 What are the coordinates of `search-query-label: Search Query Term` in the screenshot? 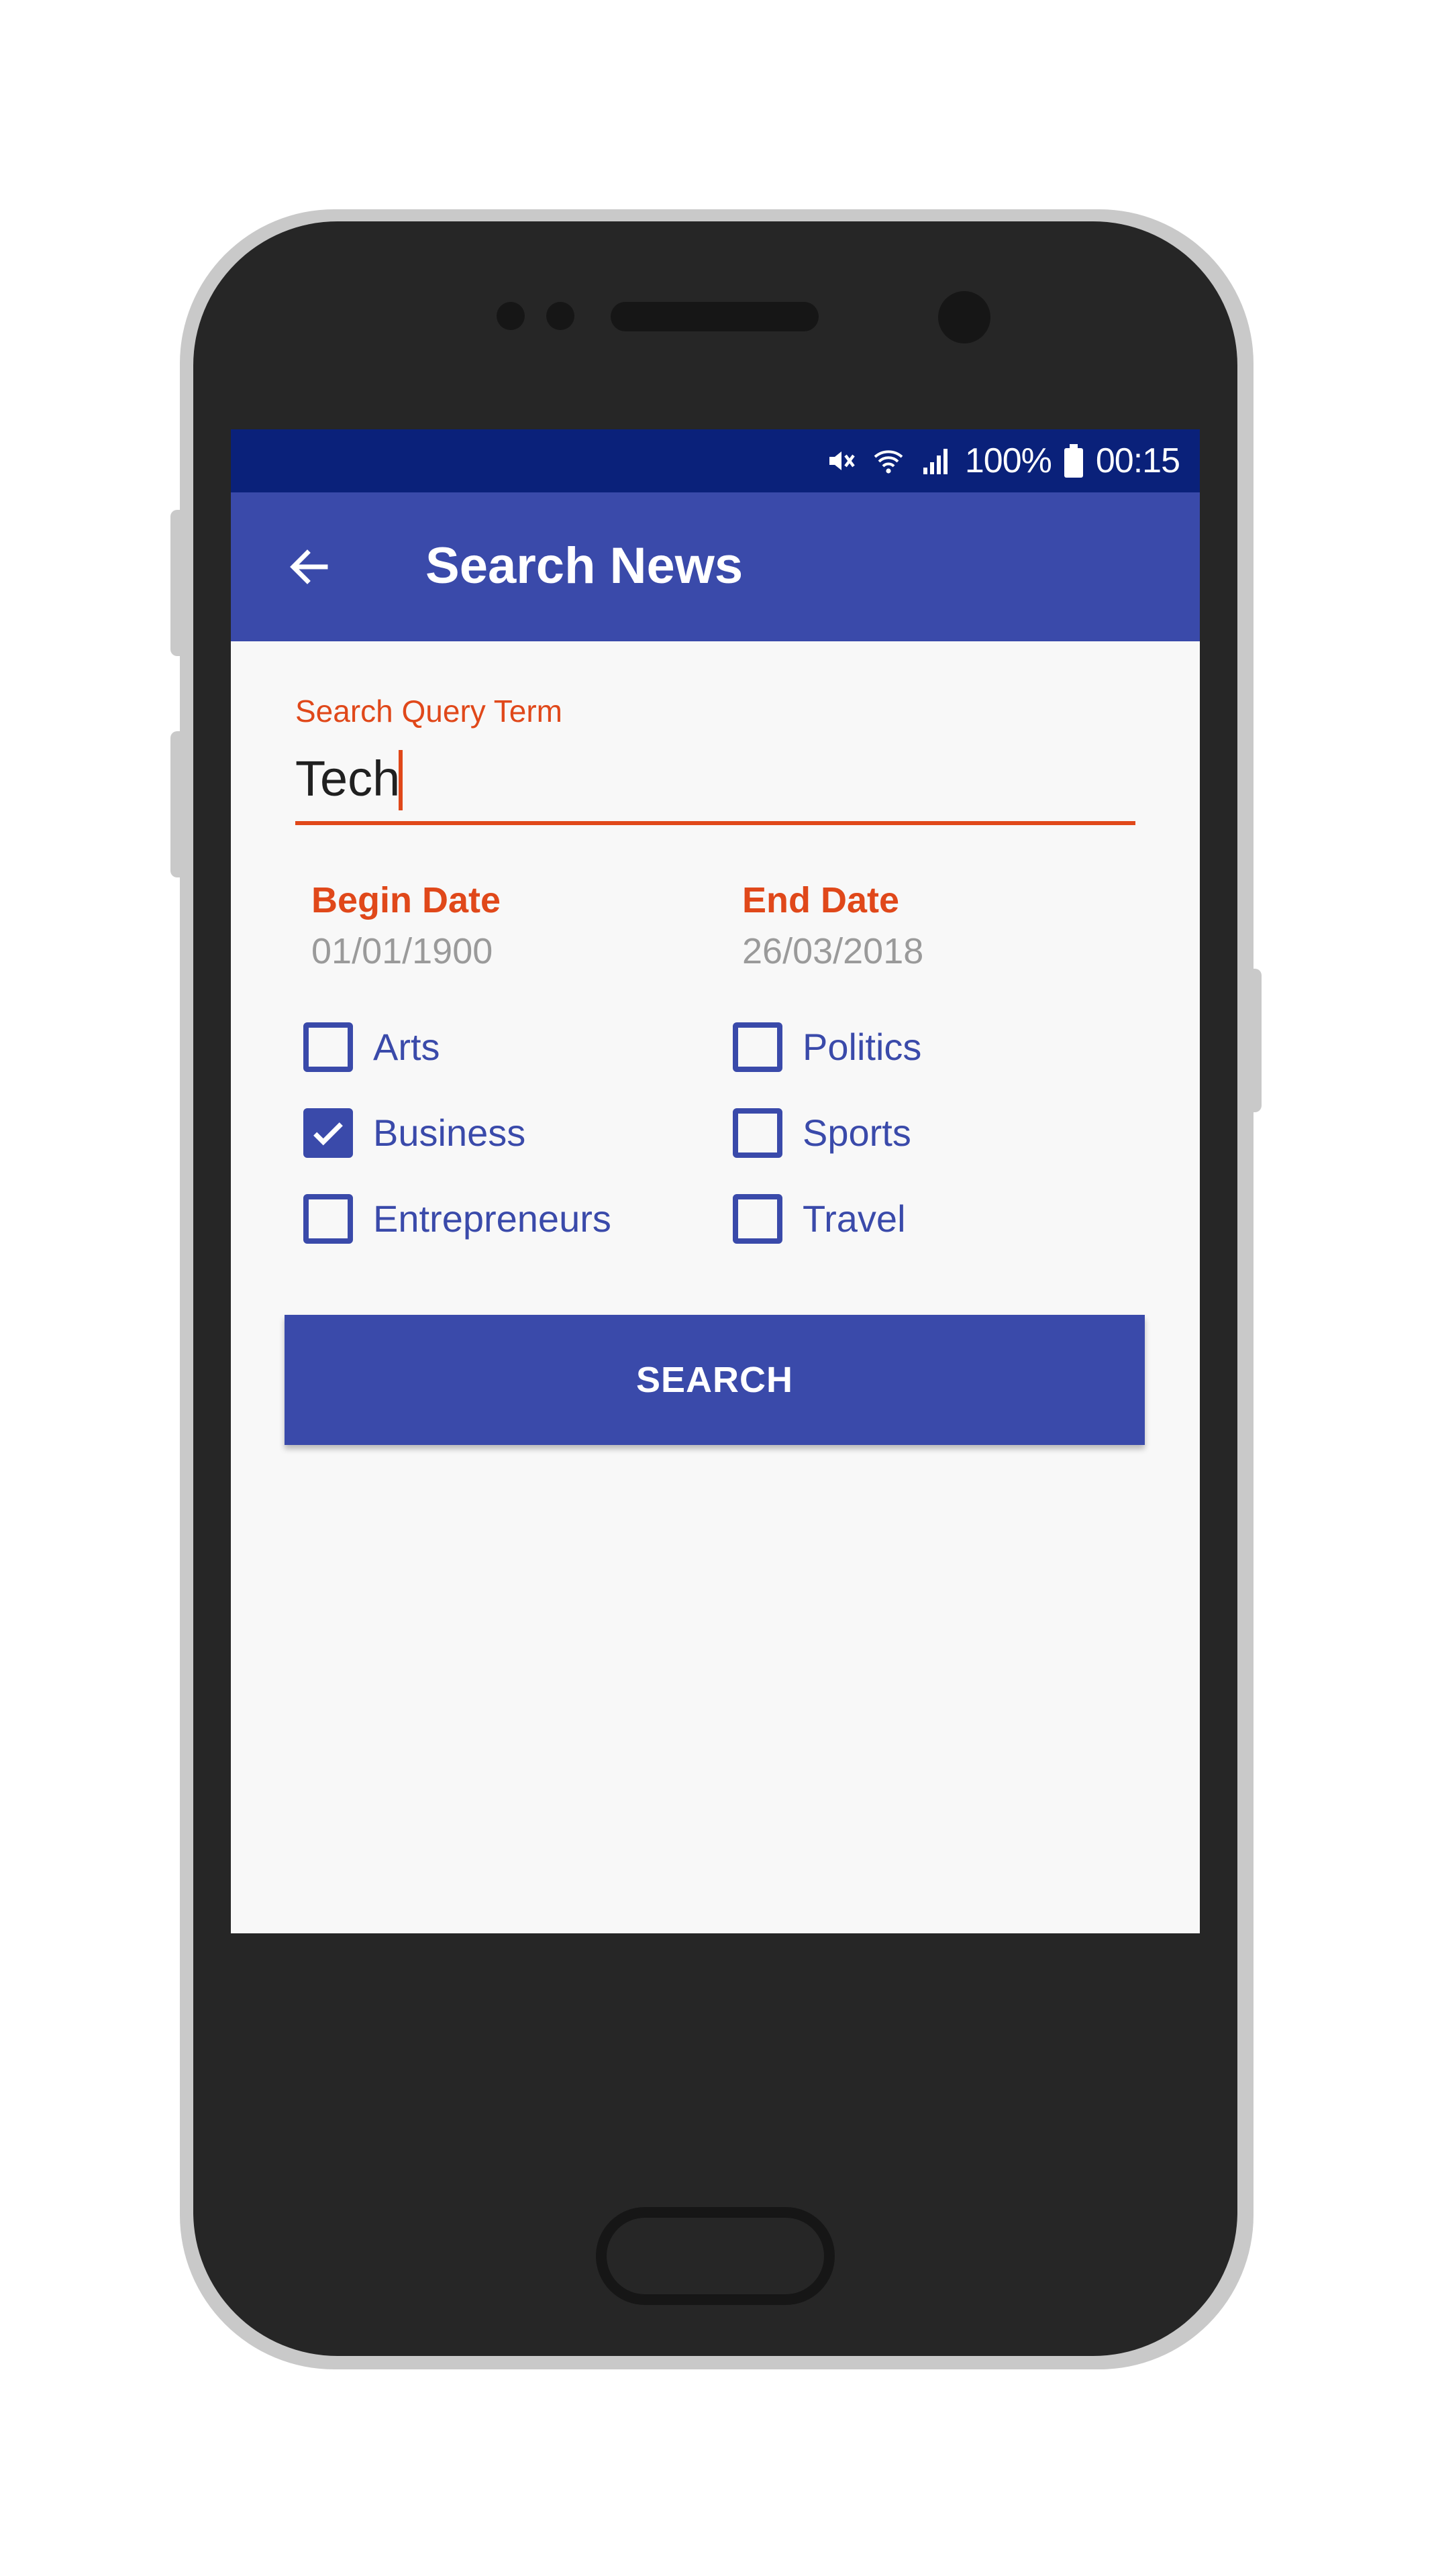 It's located at (428, 711).